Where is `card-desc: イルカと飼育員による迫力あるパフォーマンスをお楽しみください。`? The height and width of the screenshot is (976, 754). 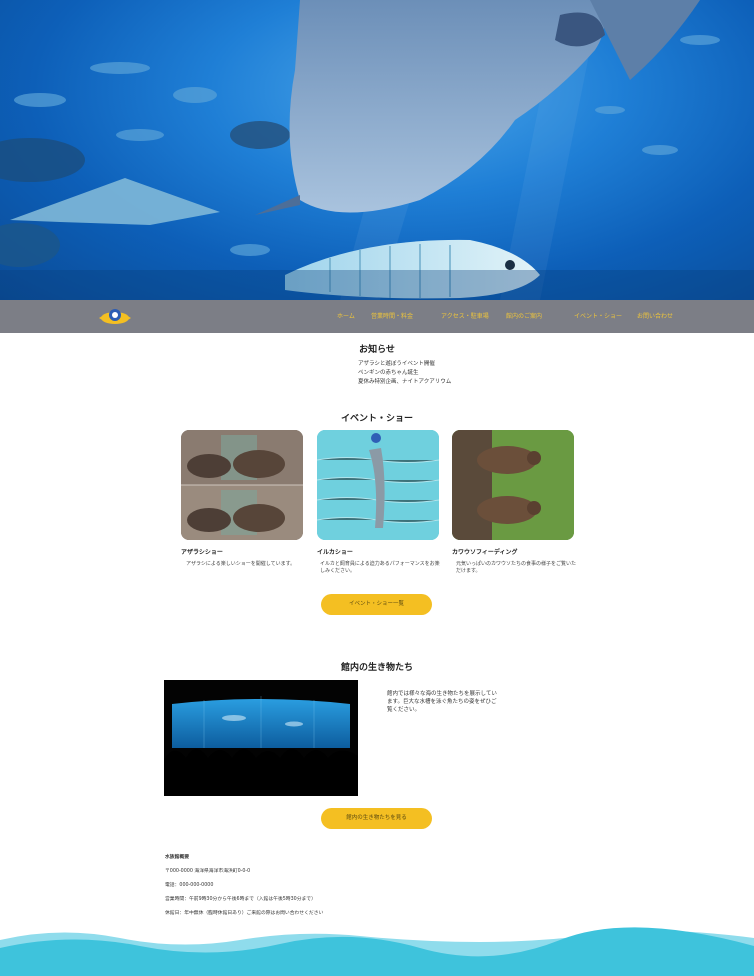 card-desc: イルカと飼育員による迫力あるパフォーマンスをお楽しみください。 is located at coordinates (380, 567).